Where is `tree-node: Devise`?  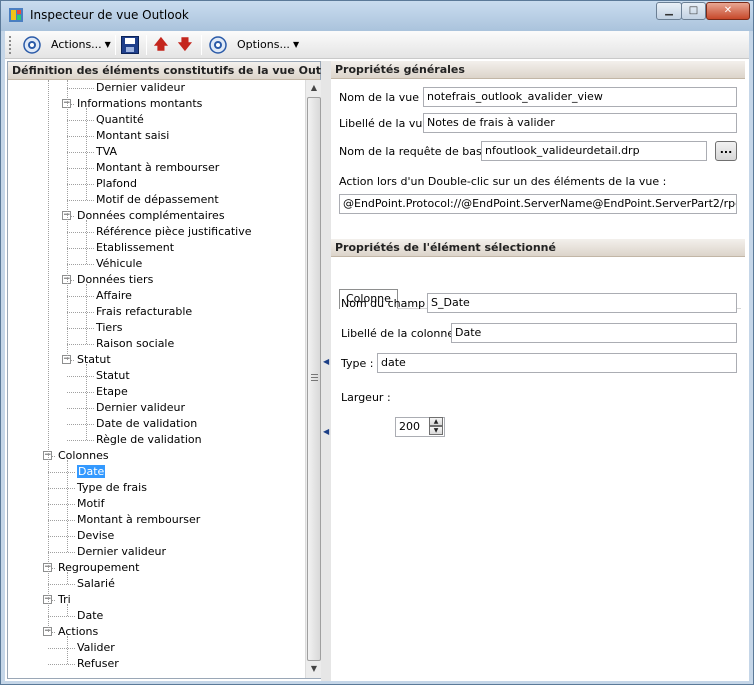 tree-node: Devise is located at coordinates (95, 536).